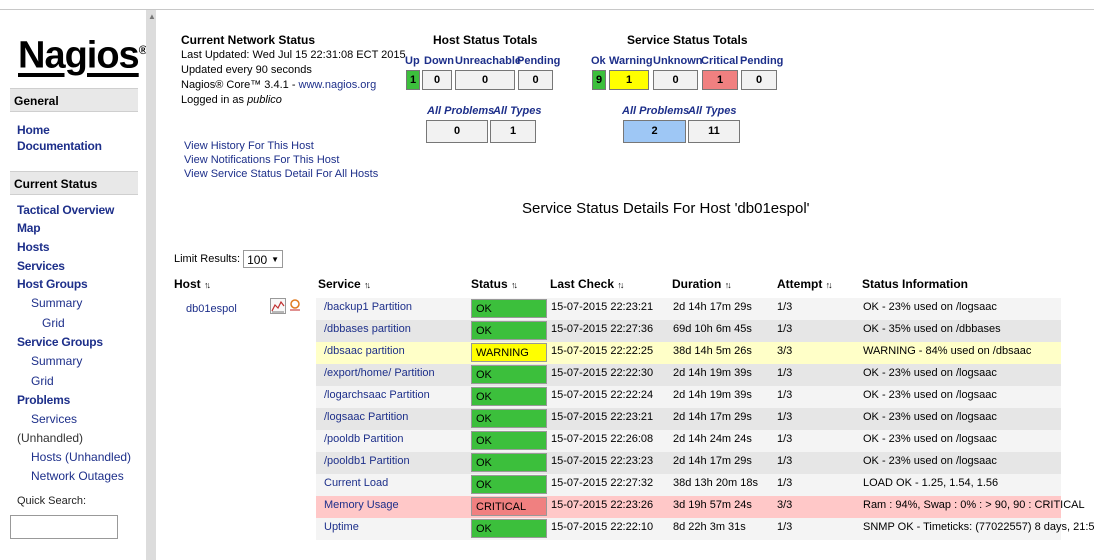 The image size is (1094, 560). I want to click on duration-cell: 2d 14h 19m 39s, so click(712, 395).